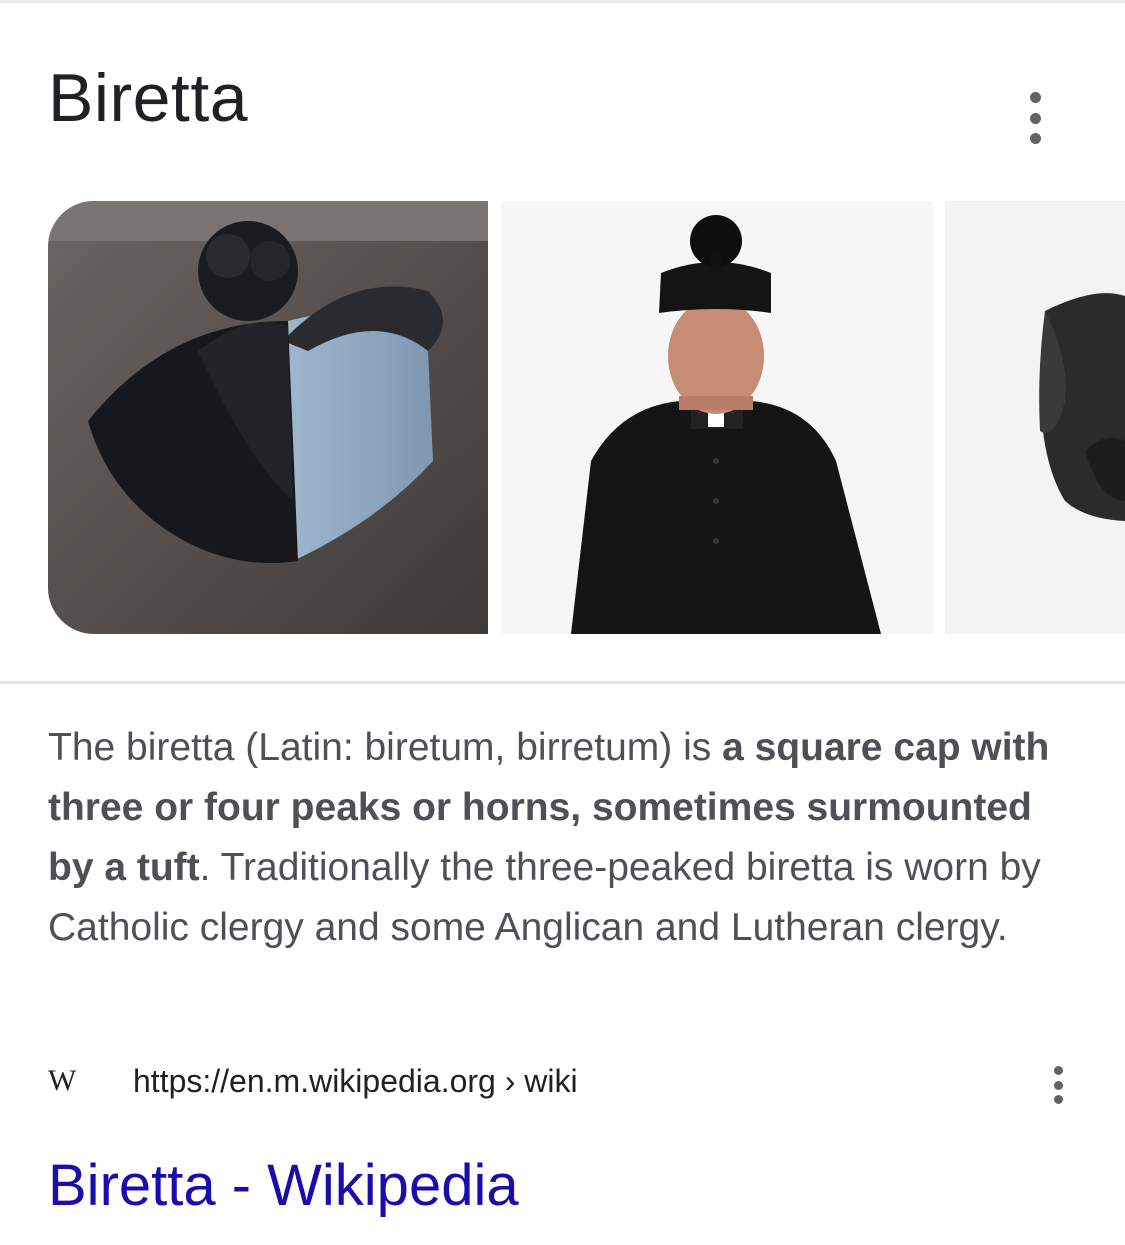 Image resolution: width=1125 pixels, height=1245 pixels. What do you see at coordinates (62, 1080) in the screenshot?
I see `wikipedia-icon: W` at bounding box center [62, 1080].